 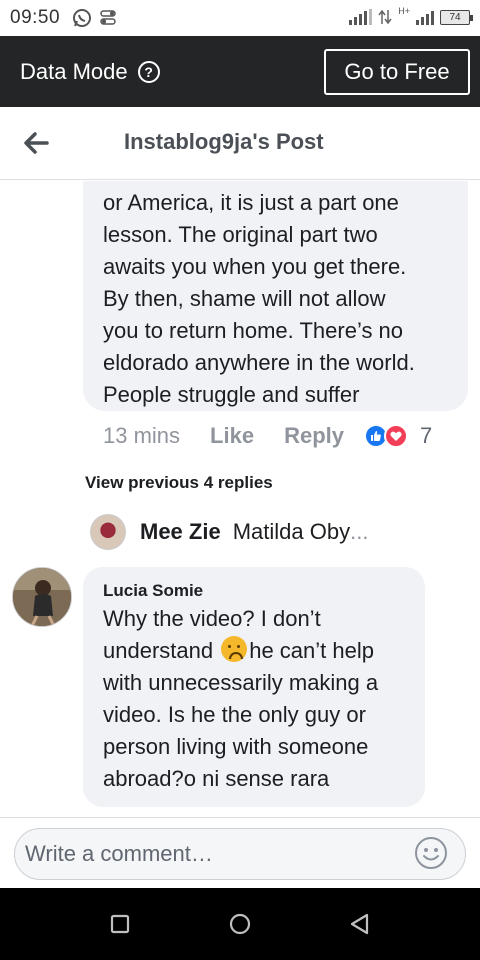 I want to click on signal-icon, so click(x=361, y=17).